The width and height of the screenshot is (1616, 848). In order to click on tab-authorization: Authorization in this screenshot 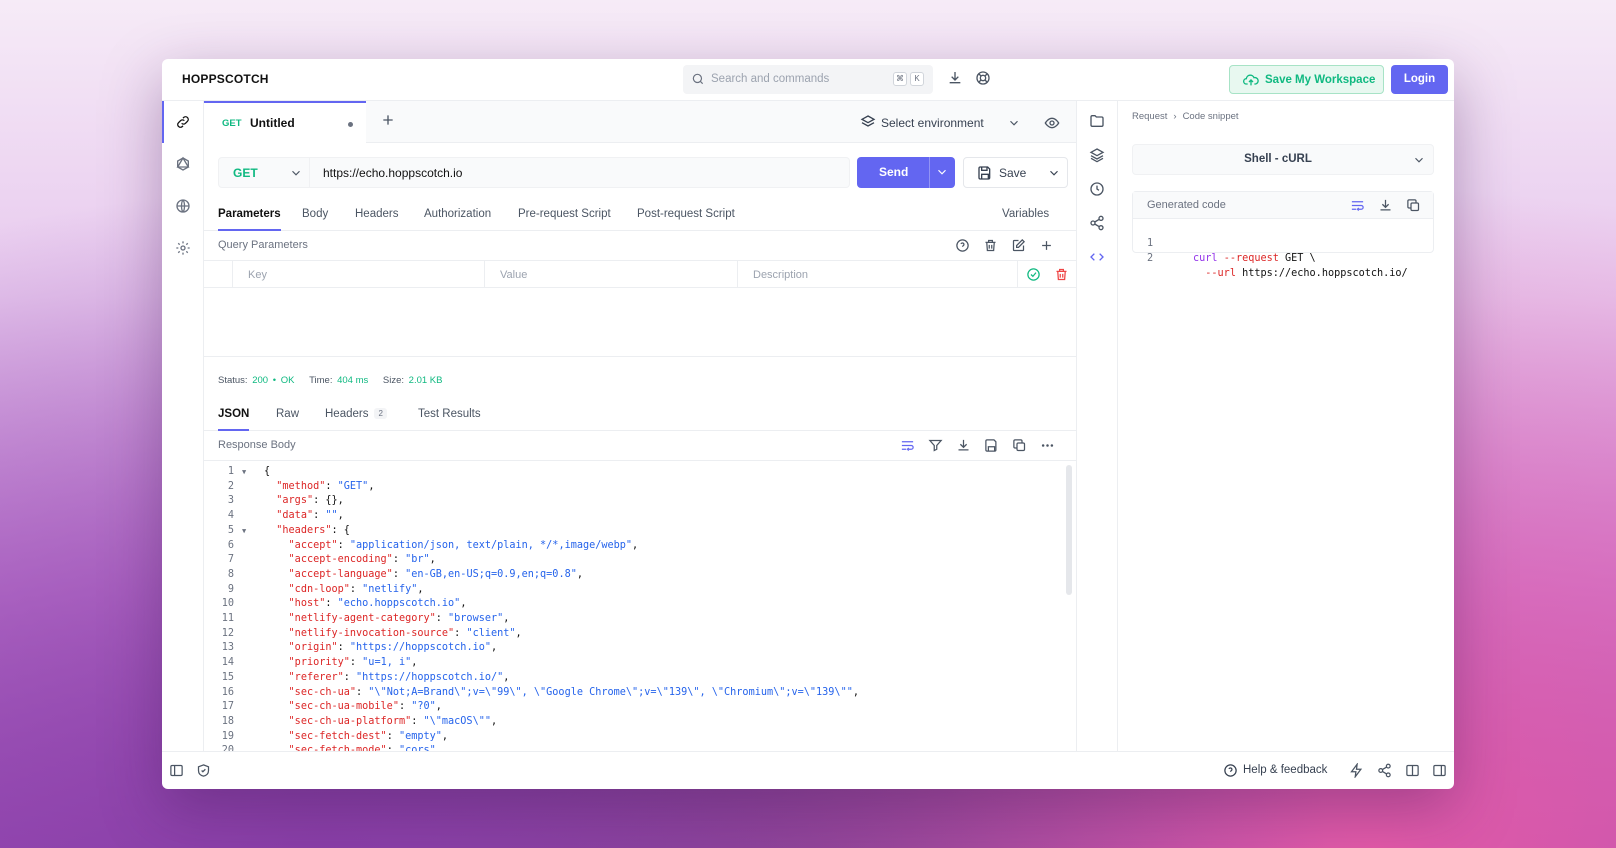, I will do `click(457, 214)`.